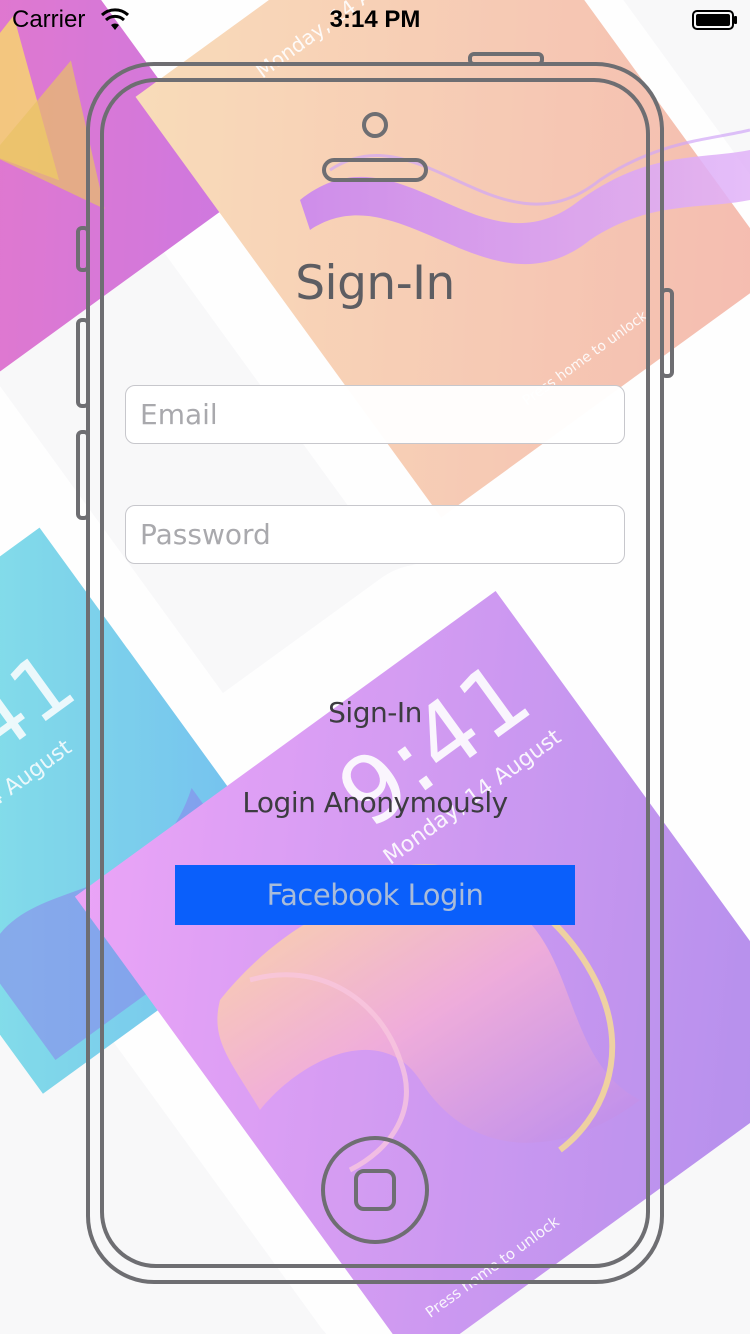  Describe the element at coordinates (714, 20) in the screenshot. I see `battery-icon` at that location.